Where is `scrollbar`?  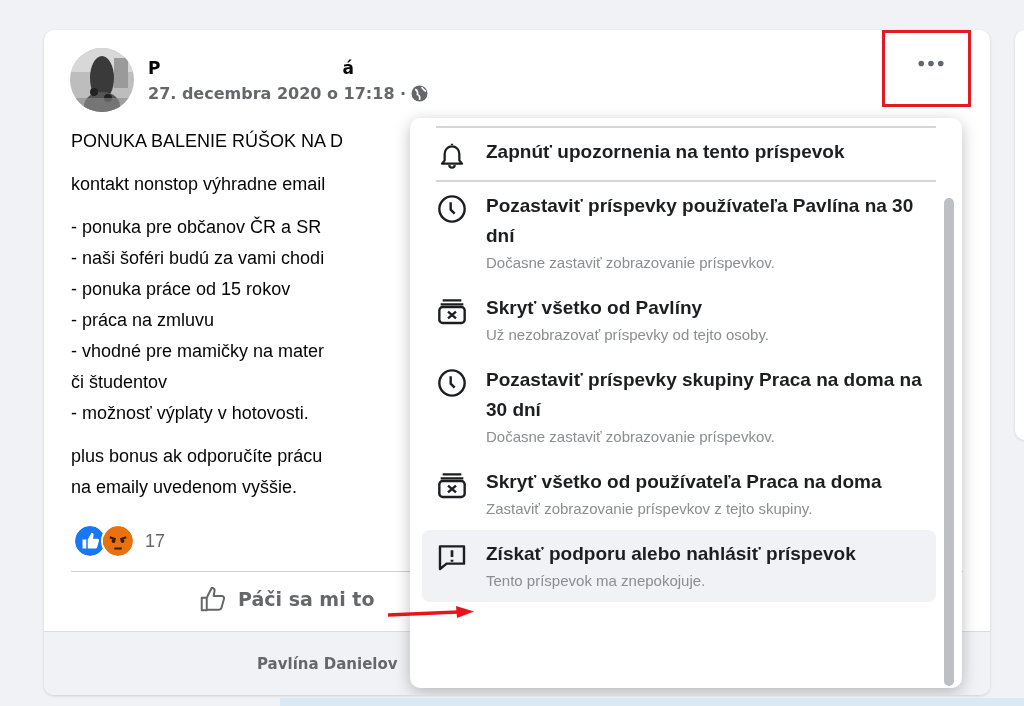 scrollbar is located at coordinates (949, 442).